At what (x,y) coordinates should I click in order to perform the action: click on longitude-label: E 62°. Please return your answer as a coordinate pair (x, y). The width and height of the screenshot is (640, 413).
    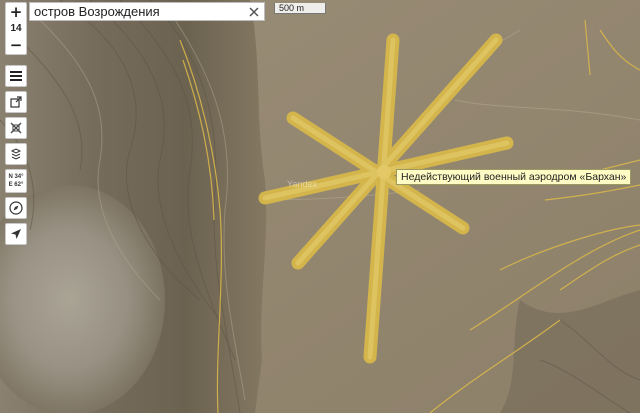
    Looking at the image, I should click on (16, 185).